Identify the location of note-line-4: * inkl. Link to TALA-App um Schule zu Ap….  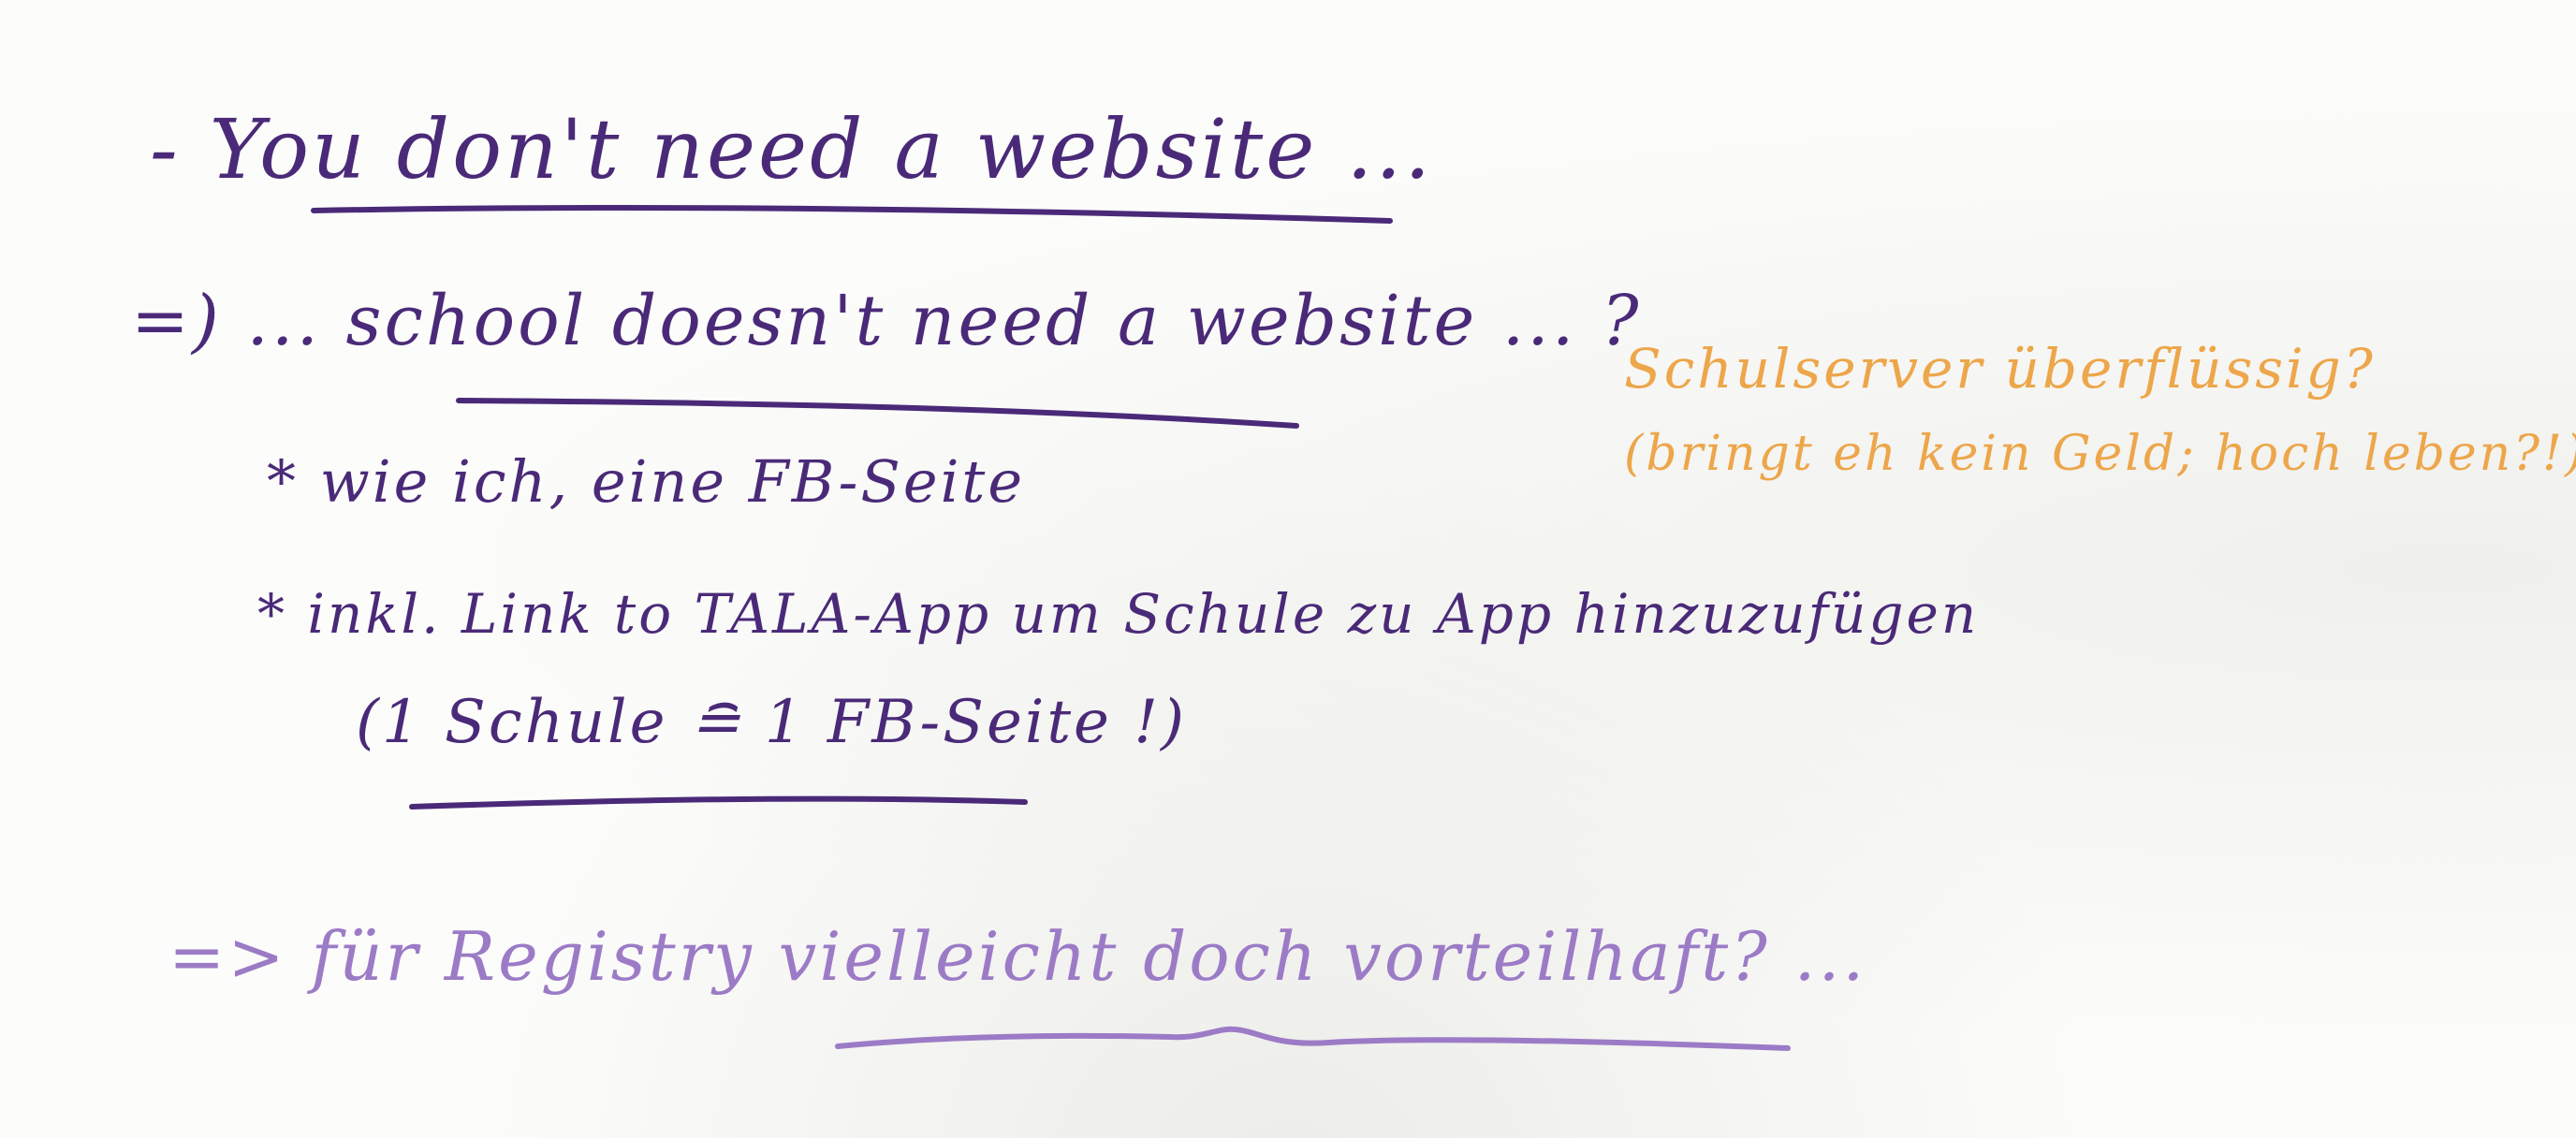
(1118, 614).